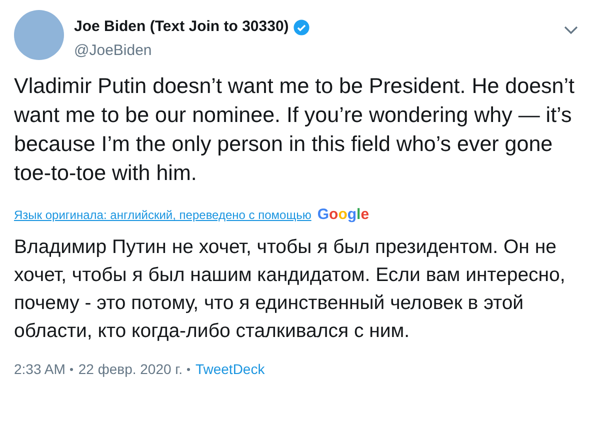 Image resolution: width=598 pixels, height=433 pixels. I want to click on source-link: TweetDeck, so click(230, 369).